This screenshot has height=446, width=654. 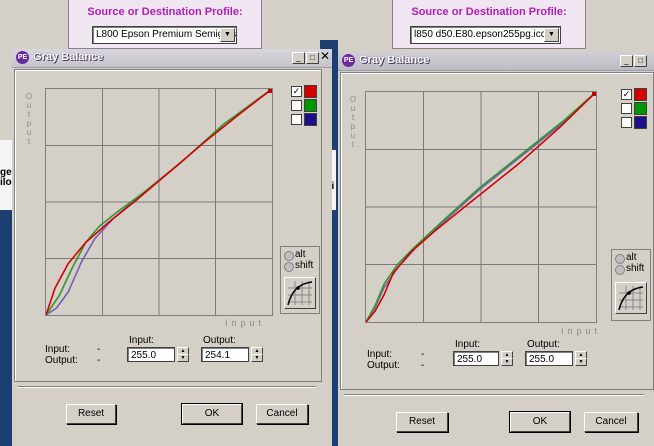 I want to click on separator, so click(x=167, y=387).